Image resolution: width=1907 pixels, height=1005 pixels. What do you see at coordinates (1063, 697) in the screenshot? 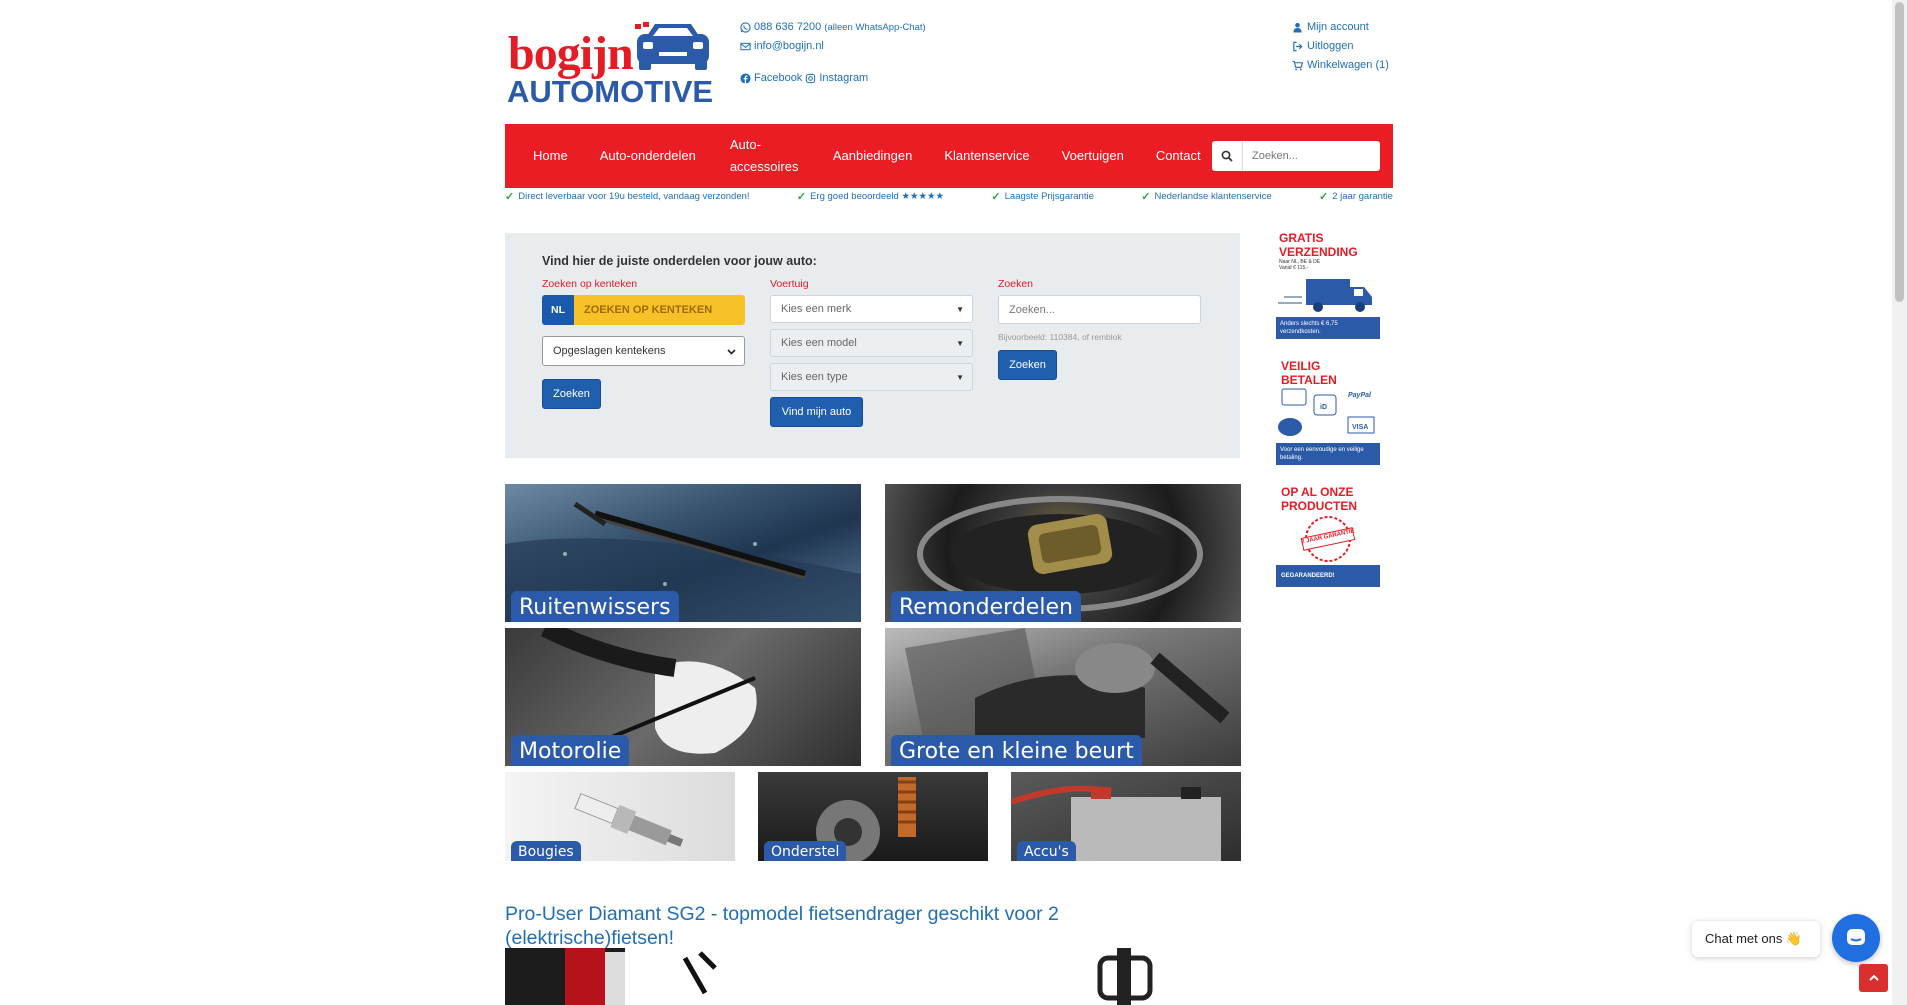
I see `category-tile-beurt: Grote en kleine beurt` at bounding box center [1063, 697].